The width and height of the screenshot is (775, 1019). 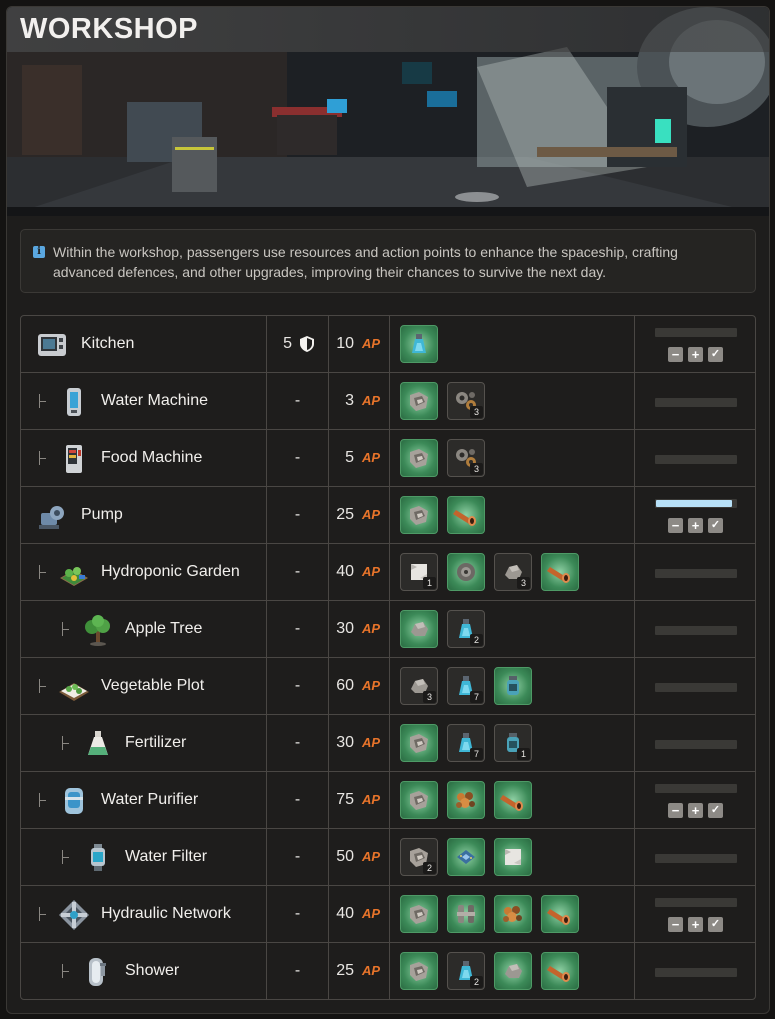 I want to click on building-row-shower: Shower - 25 AP 2, so click(x=388, y=971).